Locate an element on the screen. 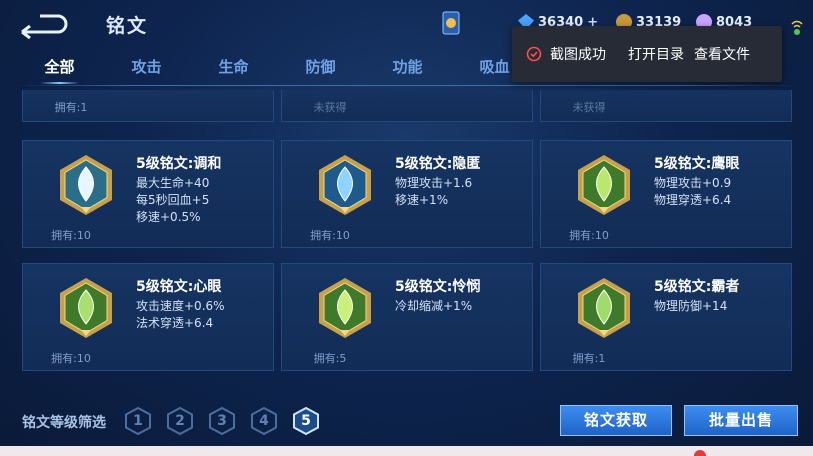 The image size is (813, 456). level-number: 3 is located at coordinates (222, 421).